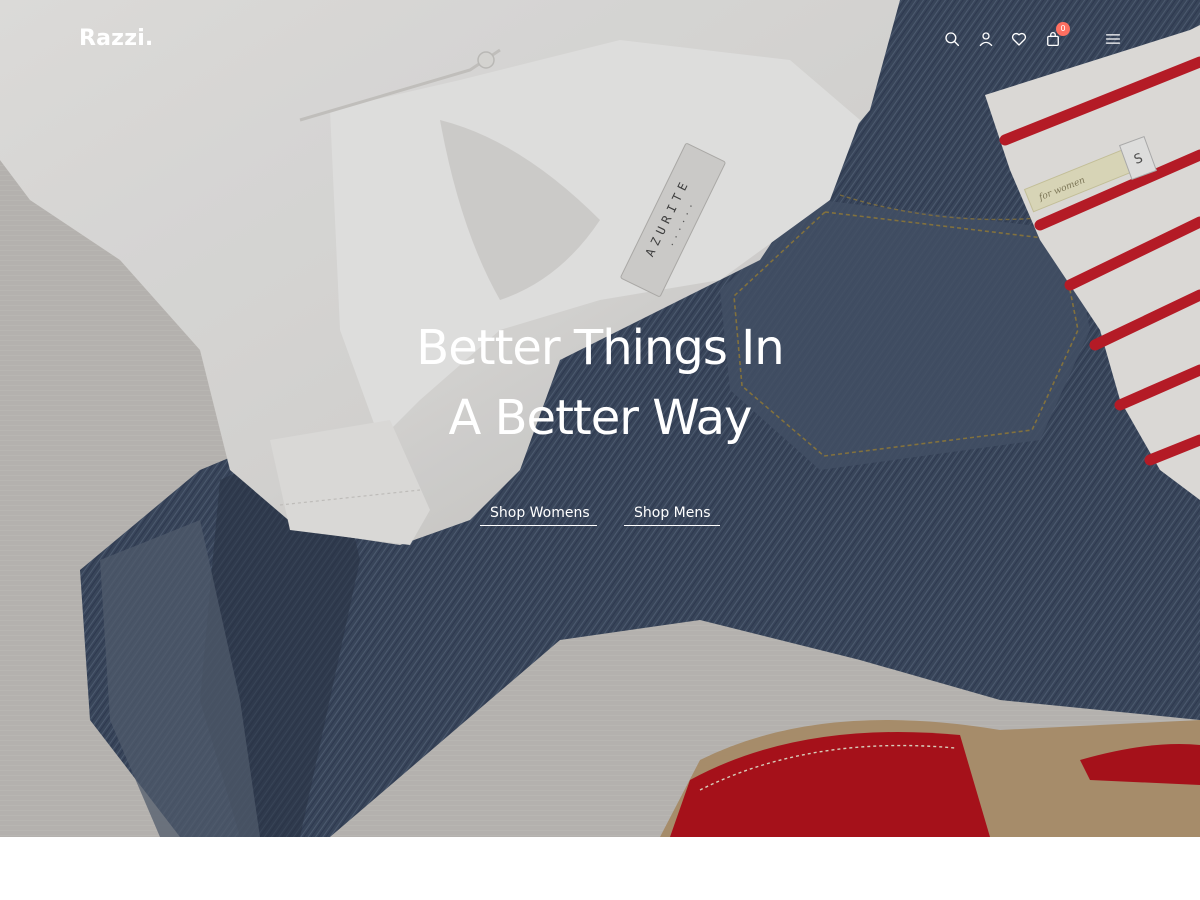 This screenshot has height=900, width=1200. I want to click on hero-cta-group: Shop Womens Shop Mens, so click(600, 518).